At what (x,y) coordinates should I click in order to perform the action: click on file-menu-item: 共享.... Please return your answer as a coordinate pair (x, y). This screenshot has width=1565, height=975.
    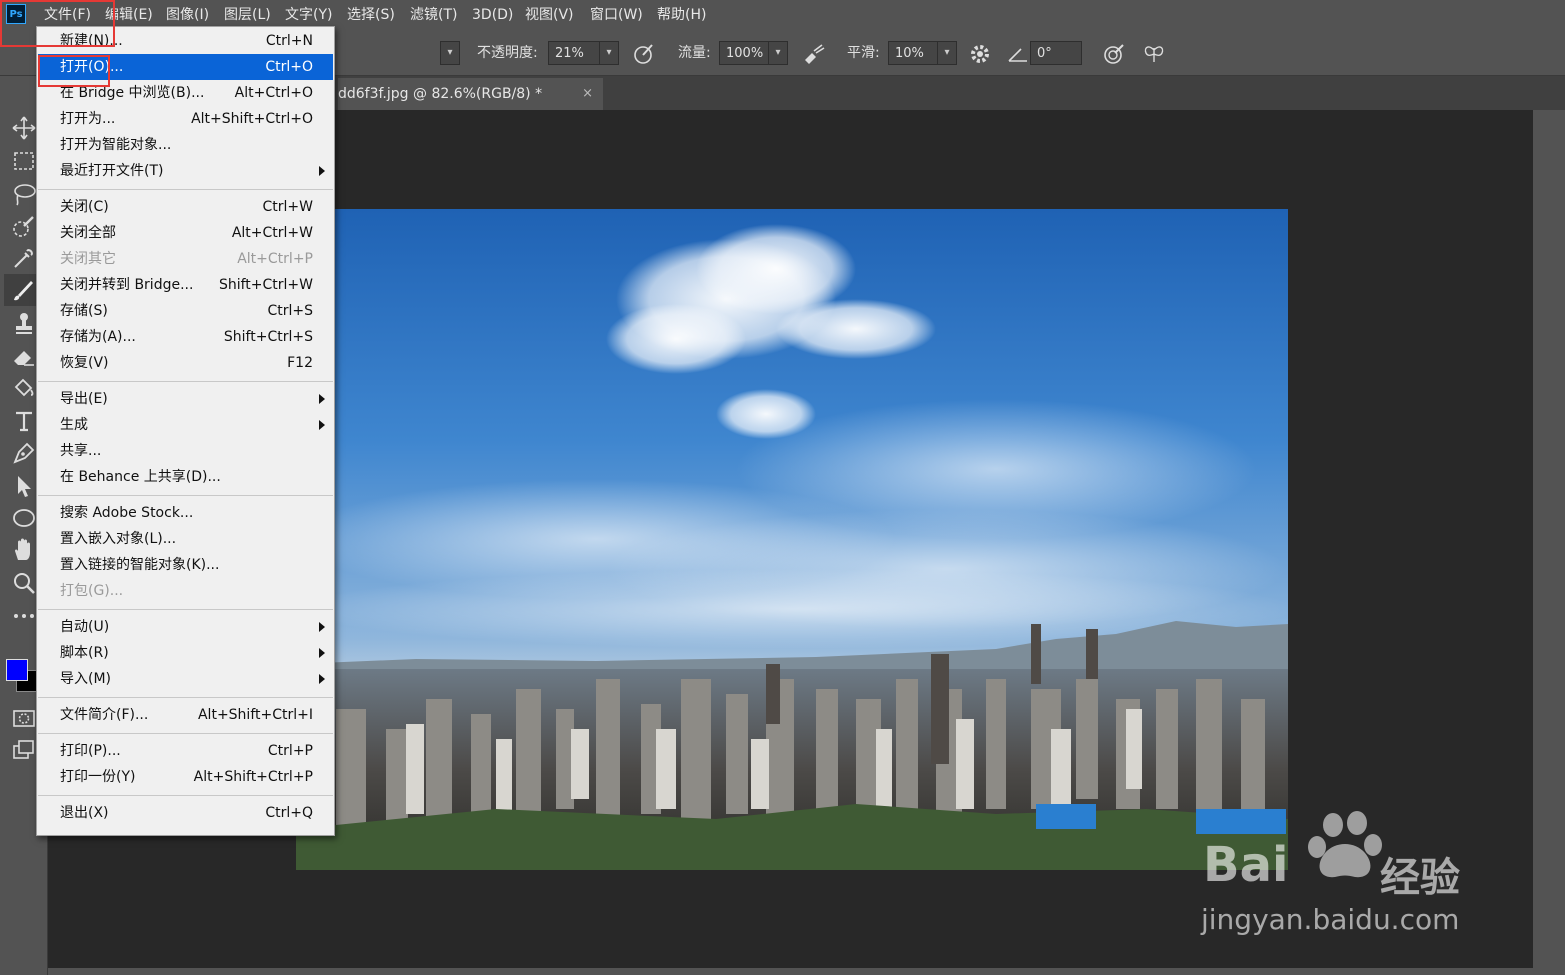
    Looking at the image, I should click on (185, 451).